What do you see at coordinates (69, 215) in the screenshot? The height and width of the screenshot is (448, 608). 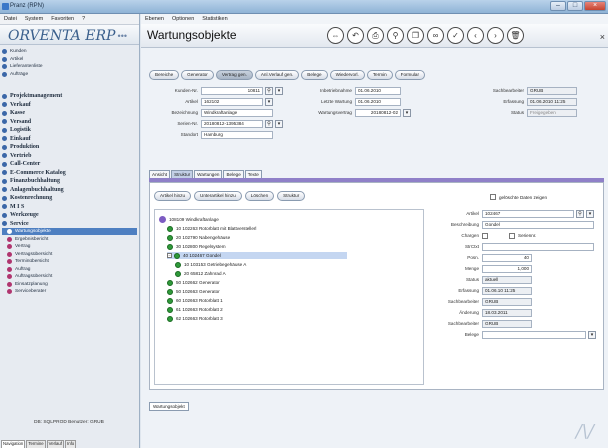 I see `sidebar-item-werkzeuge: Werkzeuge` at bounding box center [69, 215].